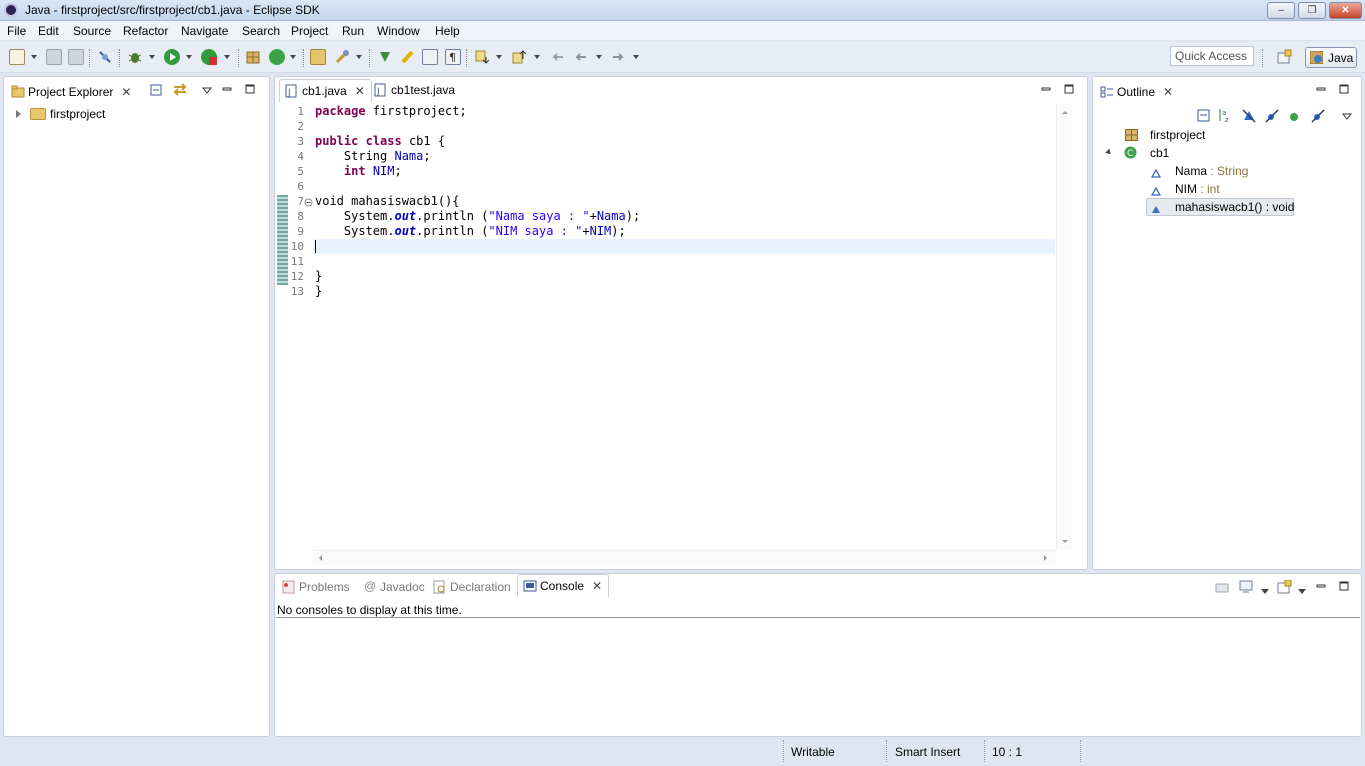 This screenshot has width=1365, height=766. What do you see at coordinates (204, 31) in the screenshot?
I see `menu-navigate: Navigate` at bounding box center [204, 31].